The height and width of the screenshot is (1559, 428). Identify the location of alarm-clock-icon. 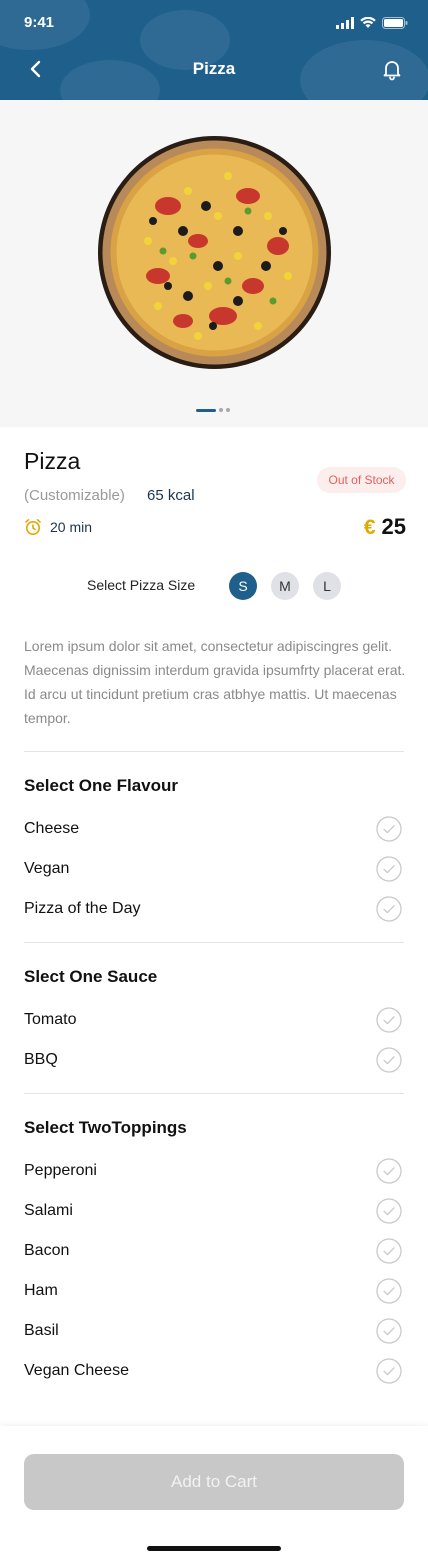
(33, 527).